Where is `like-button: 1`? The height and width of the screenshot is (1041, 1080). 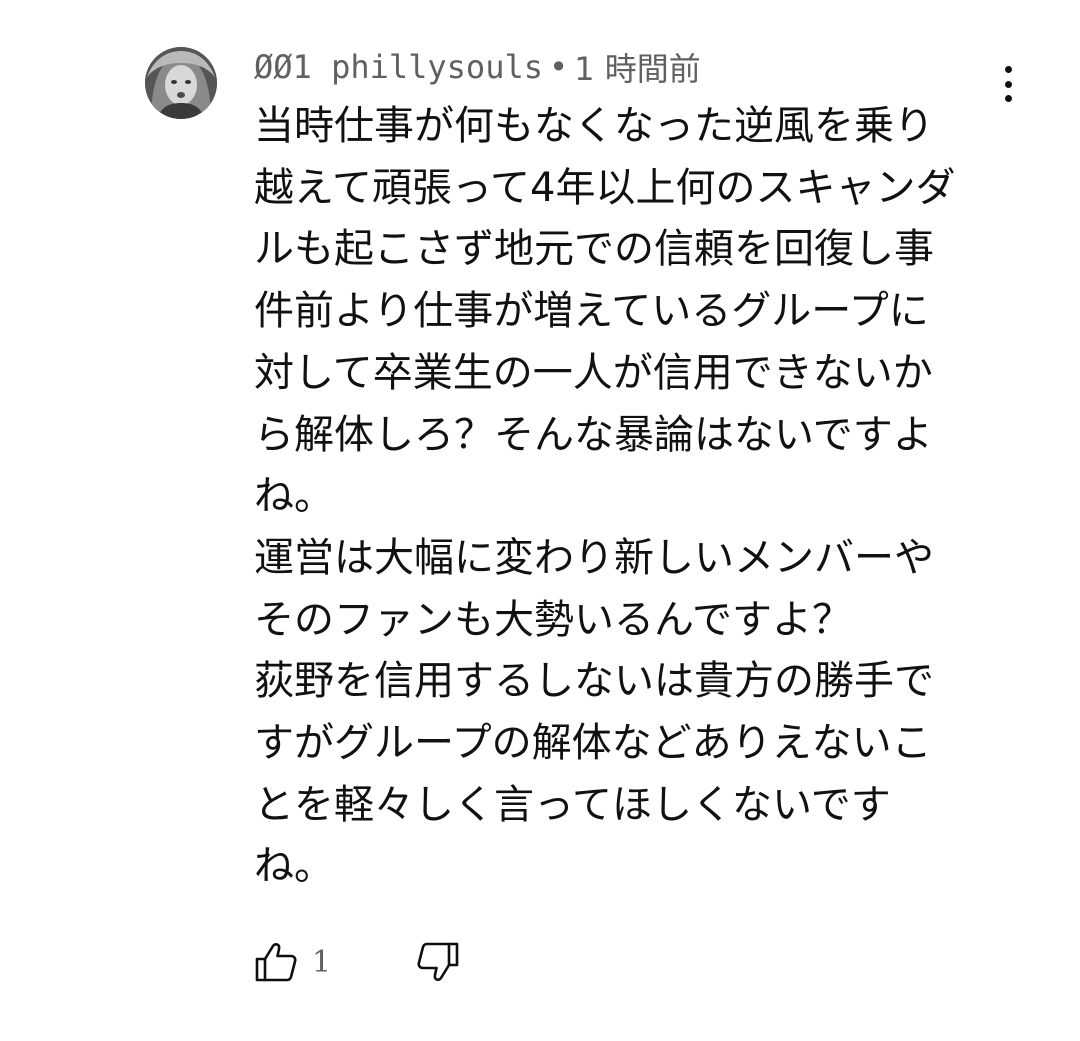 like-button: 1 is located at coordinates (323, 962).